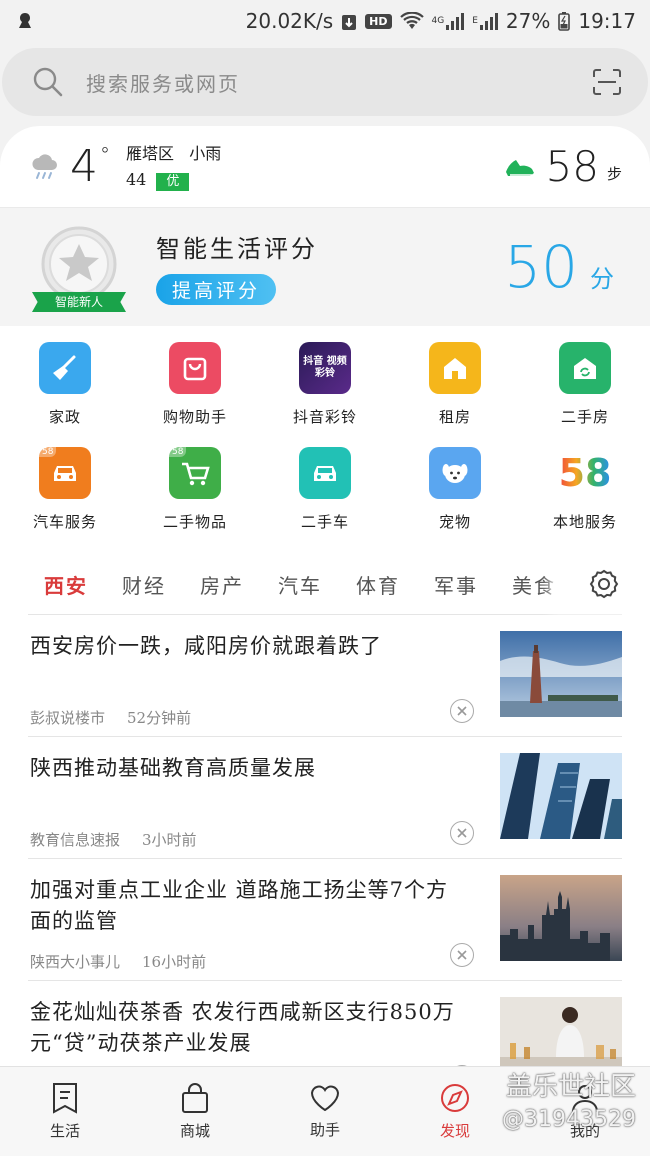 The image size is (650, 1156). What do you see at coordinates (48, 82) in the screenshot?
I see `search-icon` at bounding box center [48, 82].